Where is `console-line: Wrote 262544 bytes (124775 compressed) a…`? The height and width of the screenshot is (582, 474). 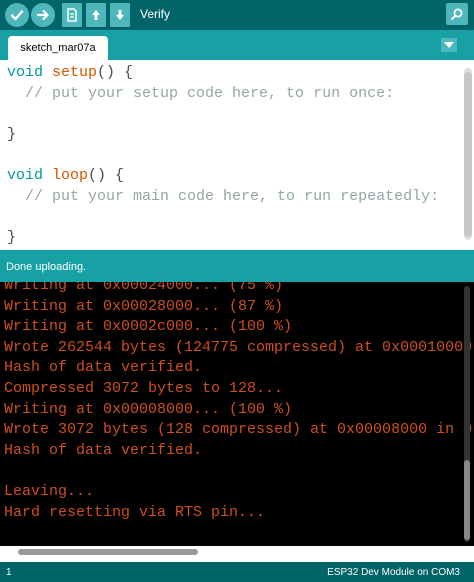
console-line: Wrote 262544 bytes (124775 compressed) a… is located at coordinates (238, 347).